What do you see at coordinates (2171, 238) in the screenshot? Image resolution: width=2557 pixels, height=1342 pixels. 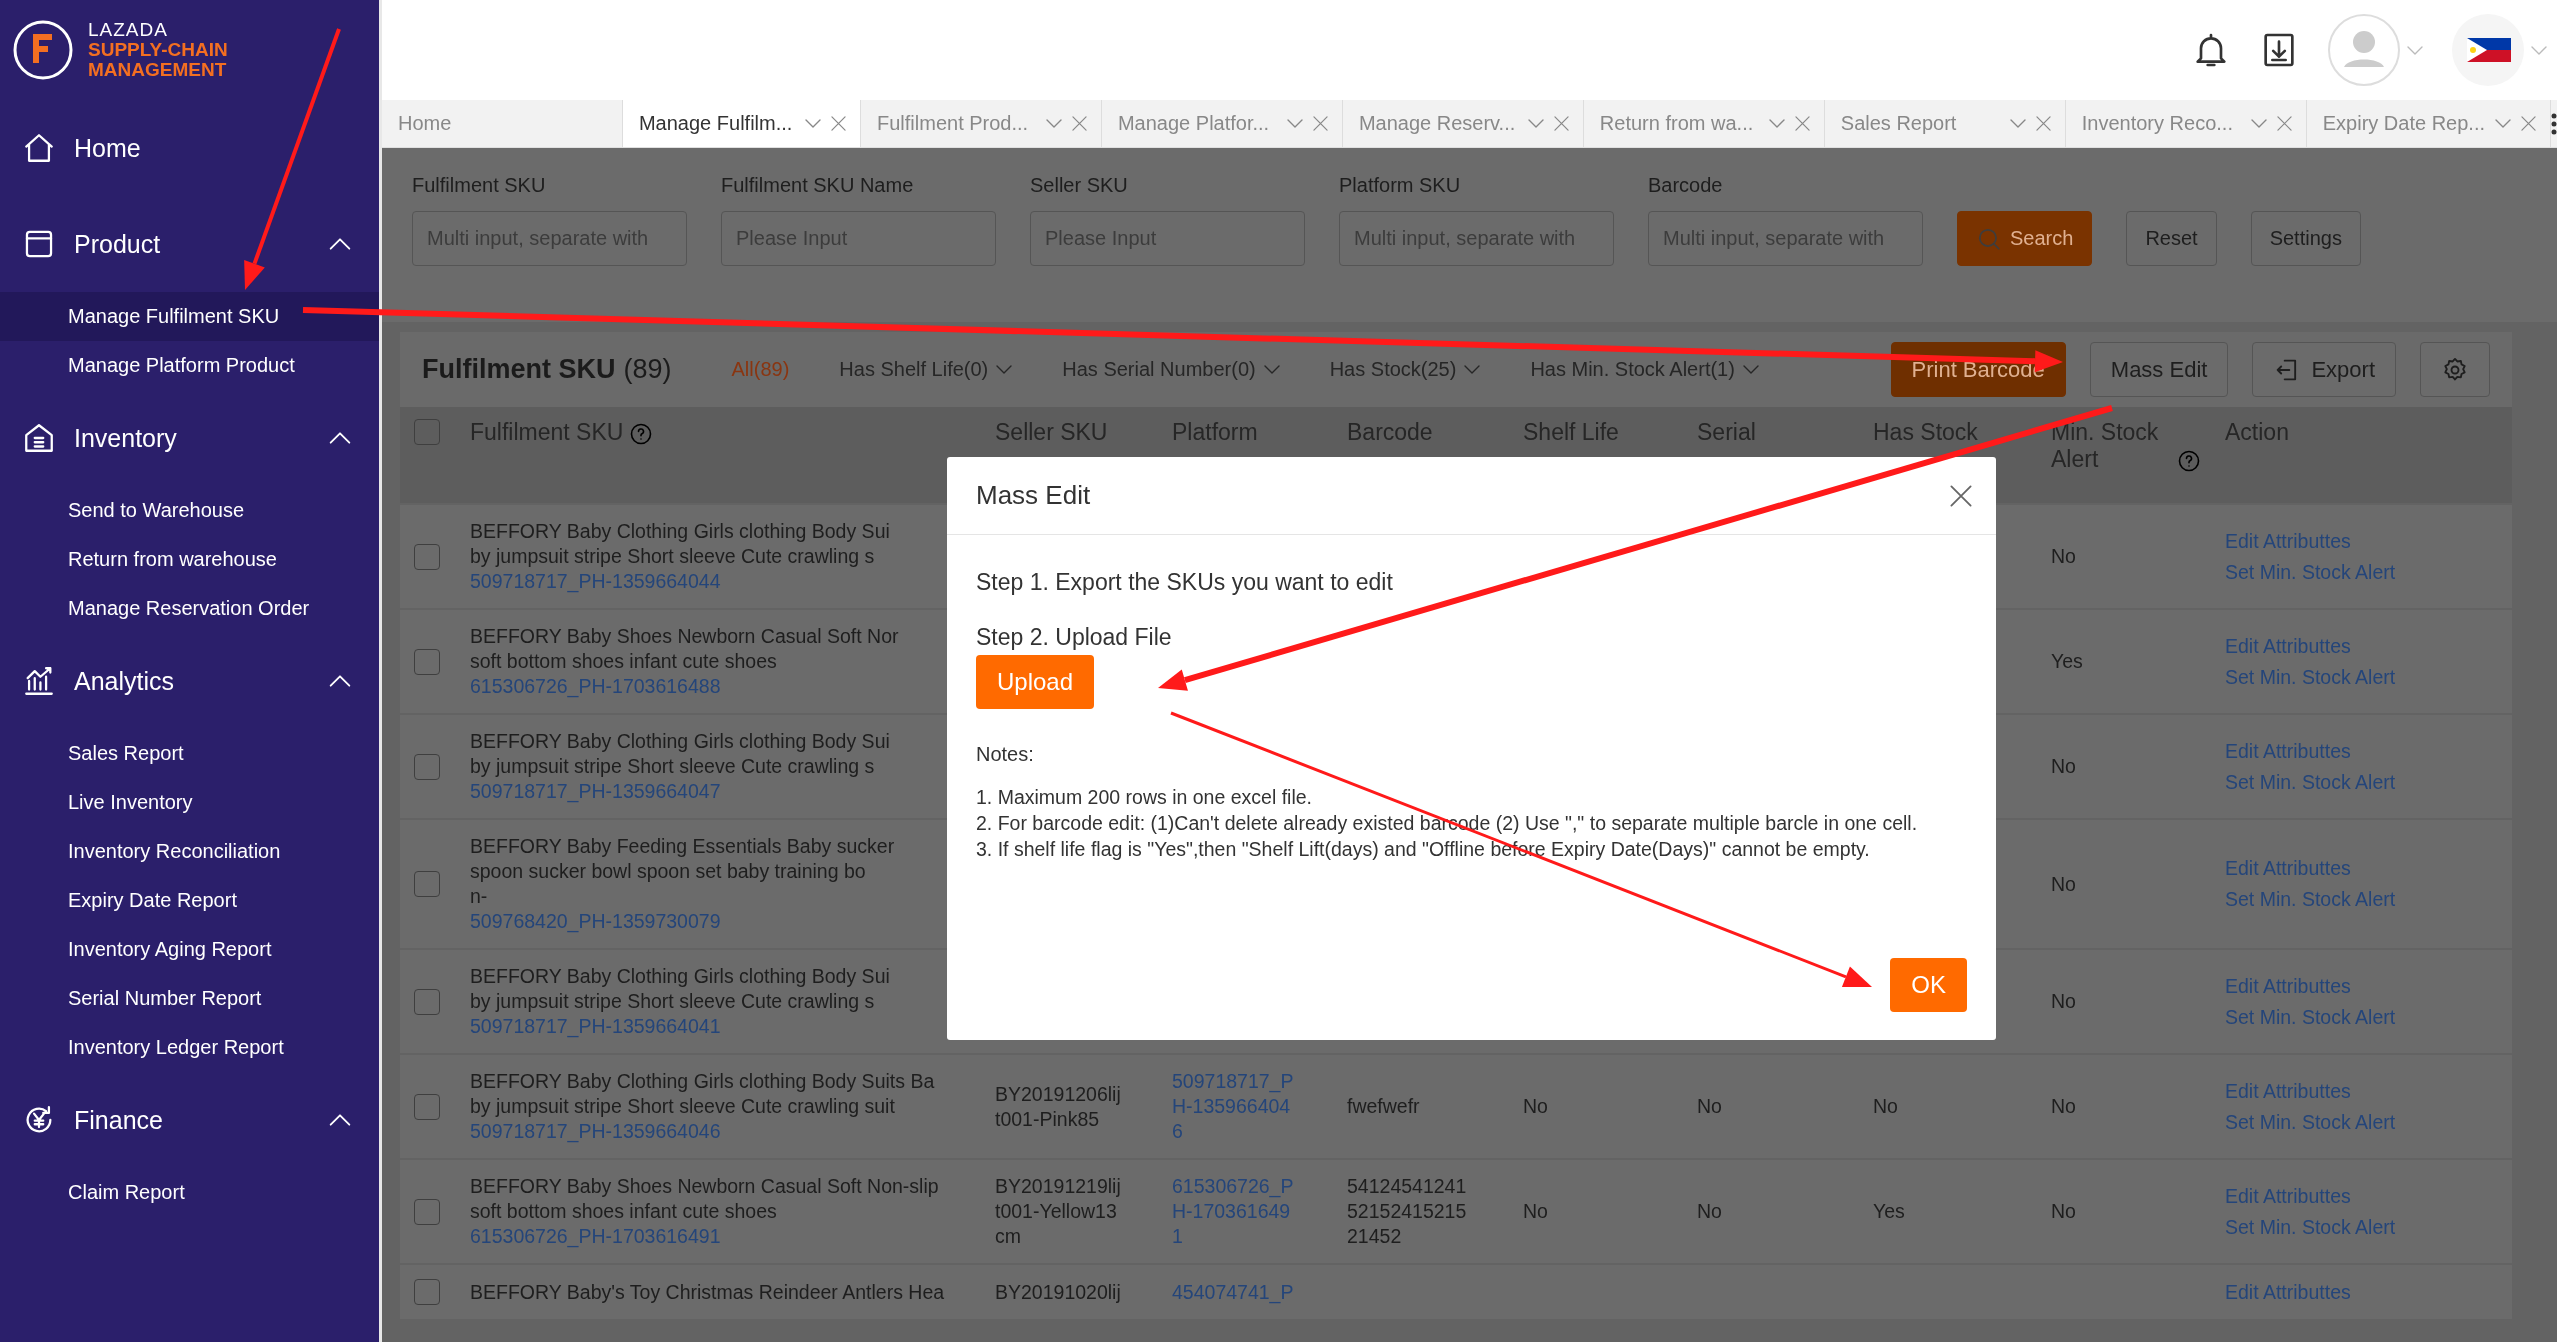 I see `reset-button: Reset` at bounding box center [2171, 238].